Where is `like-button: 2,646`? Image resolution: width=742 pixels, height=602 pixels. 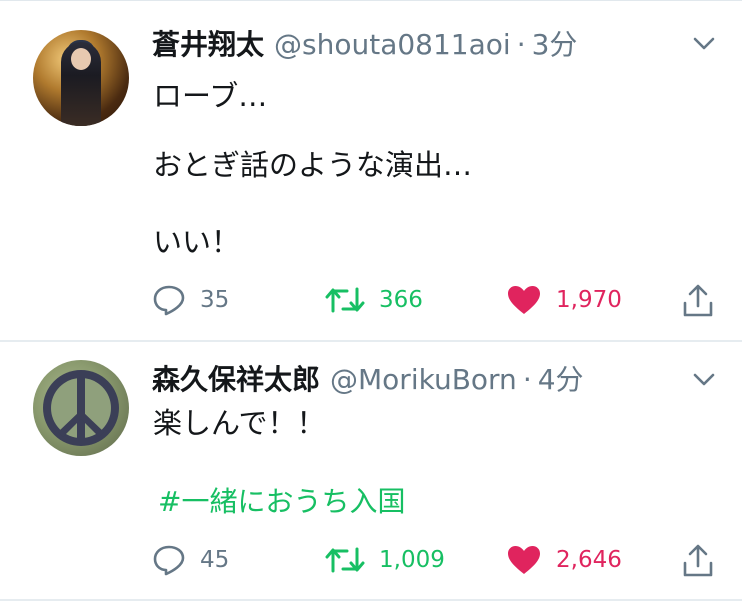 like-button: 2,646 is located at coordinates (564, 560).